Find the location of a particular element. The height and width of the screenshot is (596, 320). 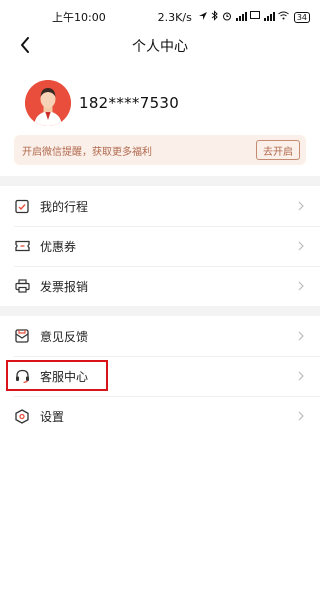

enable-reminder-button: 去开启 is located at coordinates (278, 150).